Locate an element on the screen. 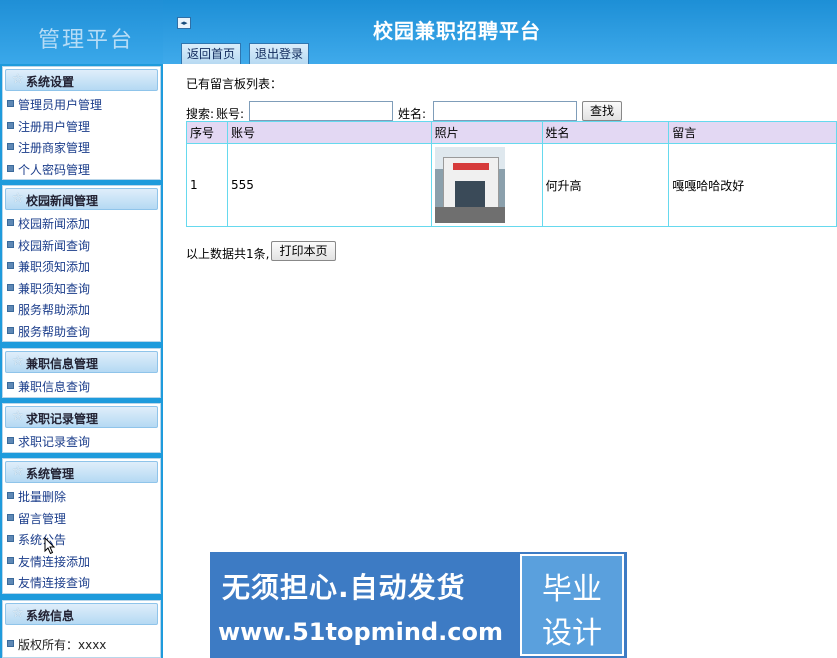 This screenshot has height=658, width=837. column-header: 留言 is located at coordinates (752, 132).